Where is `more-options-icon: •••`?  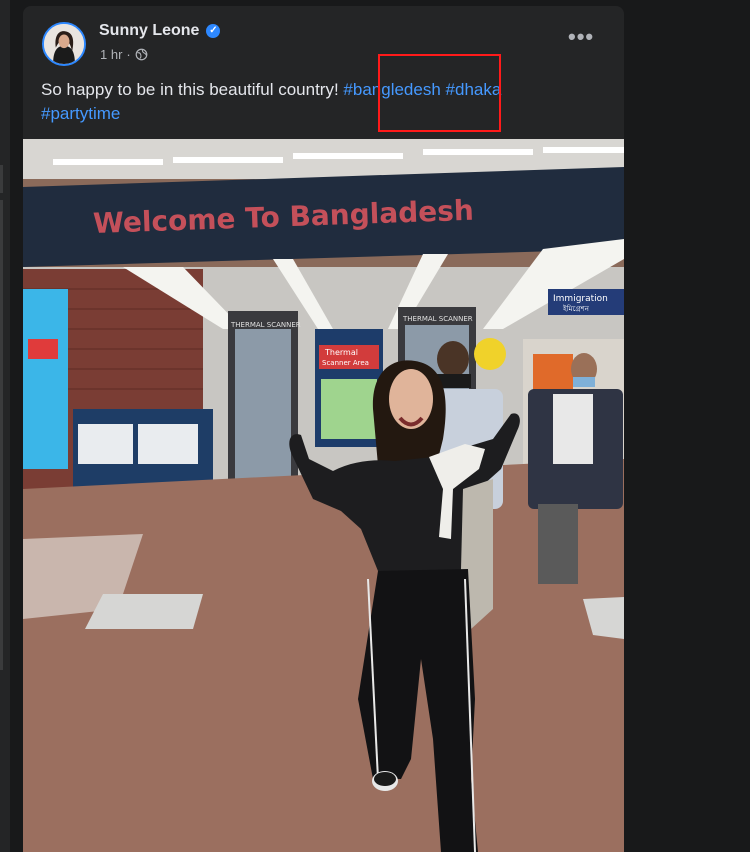
more-options-icon: ••• is located at coordinates (581, 37).